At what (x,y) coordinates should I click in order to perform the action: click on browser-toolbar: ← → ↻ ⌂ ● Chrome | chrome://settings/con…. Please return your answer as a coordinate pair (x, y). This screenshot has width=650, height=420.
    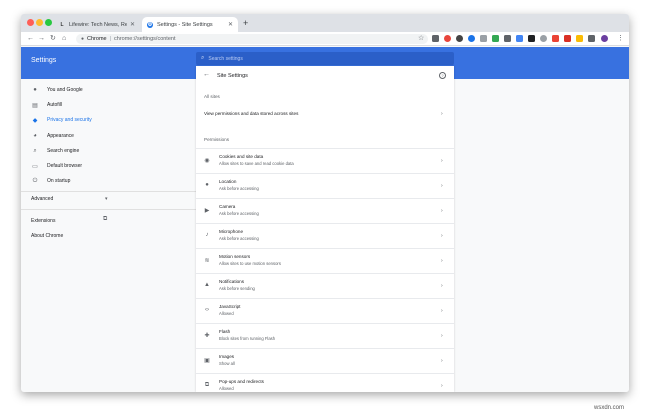
    Looking at the image, I should click on (325, 39).